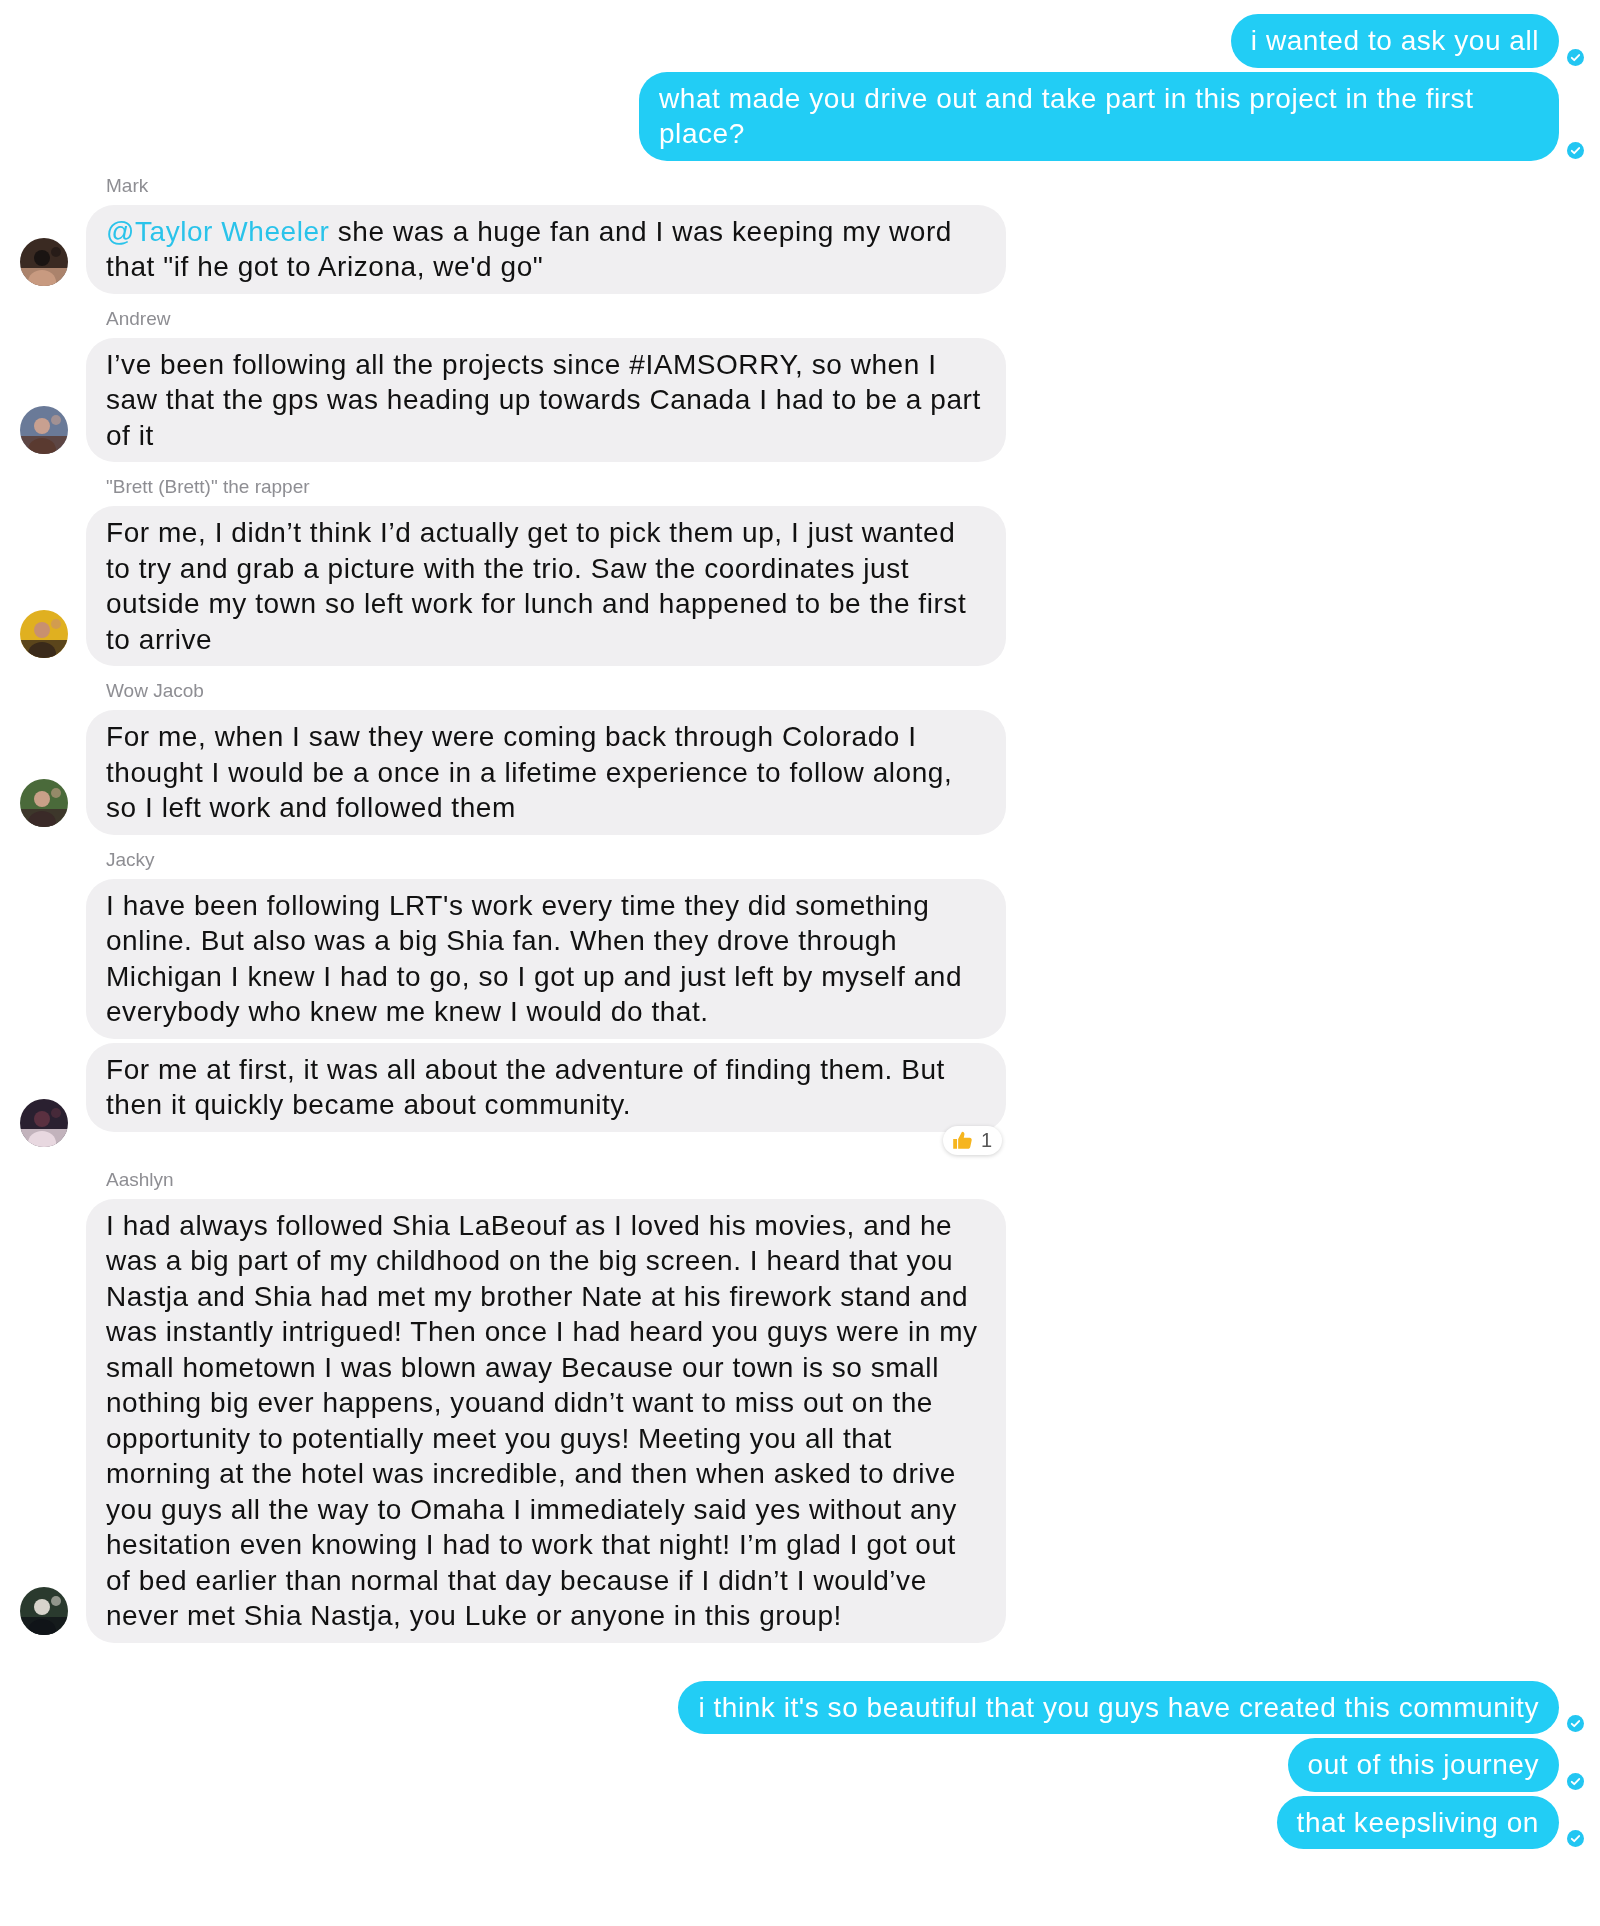 The image size is (1600, 1926). What do you see at coordinates (546, 958) in the screenshot?
I see `message-bubble: I have been following LRT's work every time they did something online. But also was a big Shia fan. When they drove through Michigan I knew I had to go, so I got up and just left by myself and everybody who knew me knew I would do that.` at bounding box center [546, 958].